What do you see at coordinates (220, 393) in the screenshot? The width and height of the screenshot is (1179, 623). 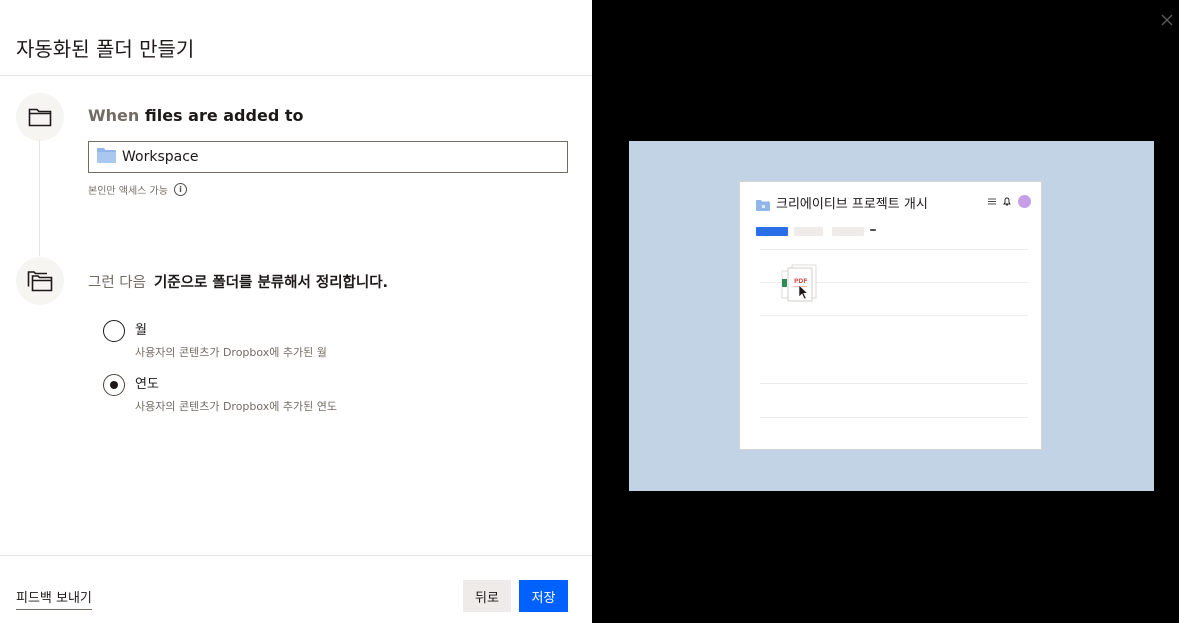 I see `option-year: 연도 사용자의 콘텐츠가 Dropbox에 추가된 연도` at bounding box center [220, 393].